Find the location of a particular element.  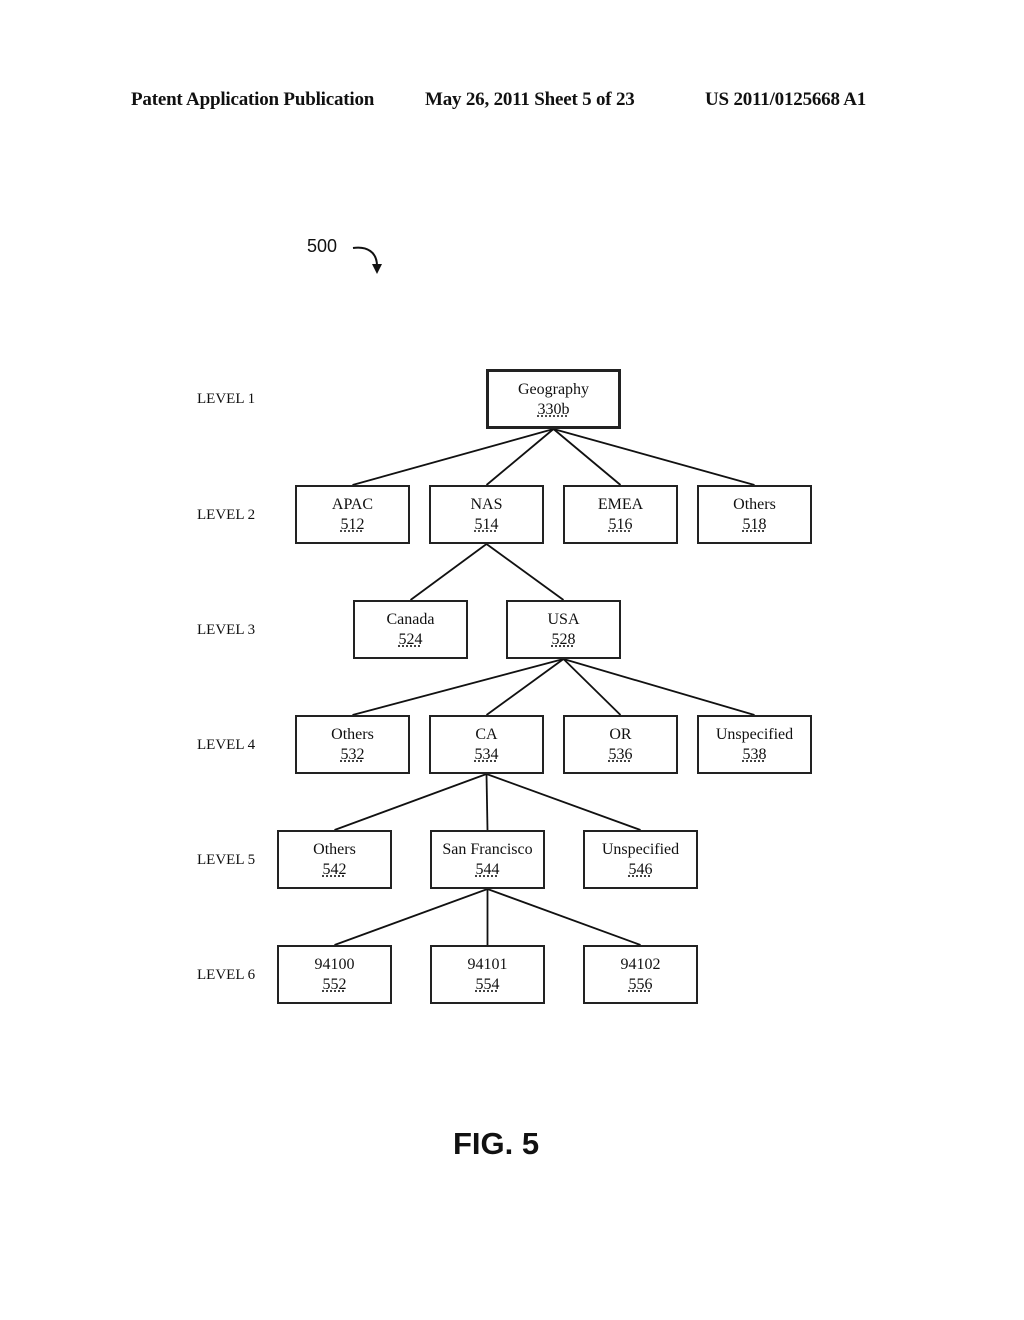

node-label: 94101 is located at coordinates (487, 964).